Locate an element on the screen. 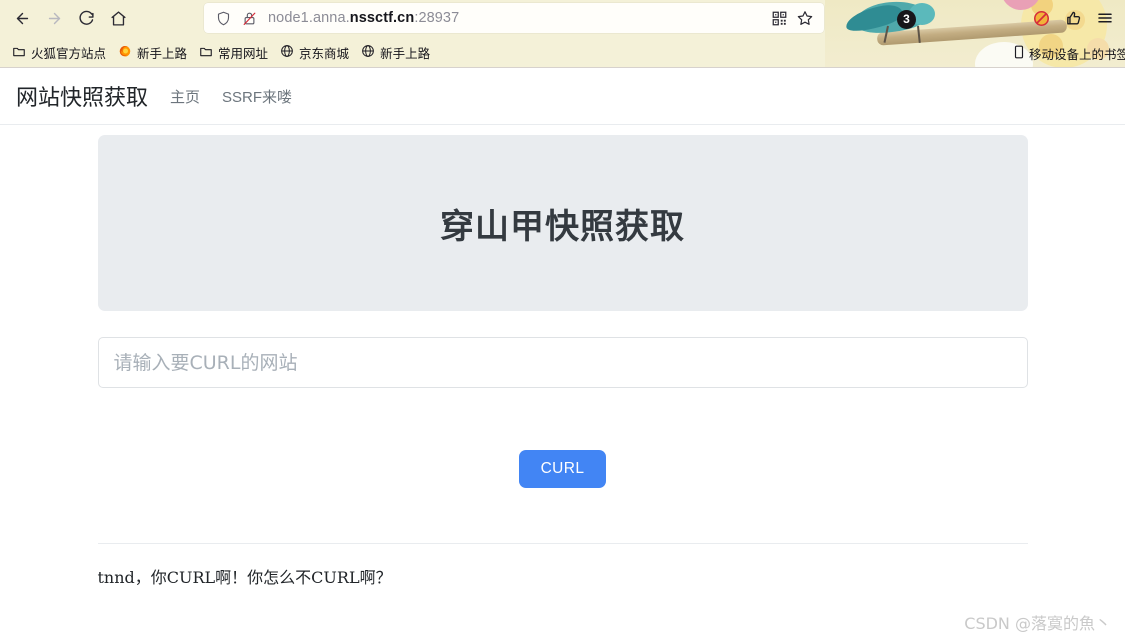 Image resolution: width=1125 pixels, height=640 pixels. curl-form is located at coordinates (562, 362).